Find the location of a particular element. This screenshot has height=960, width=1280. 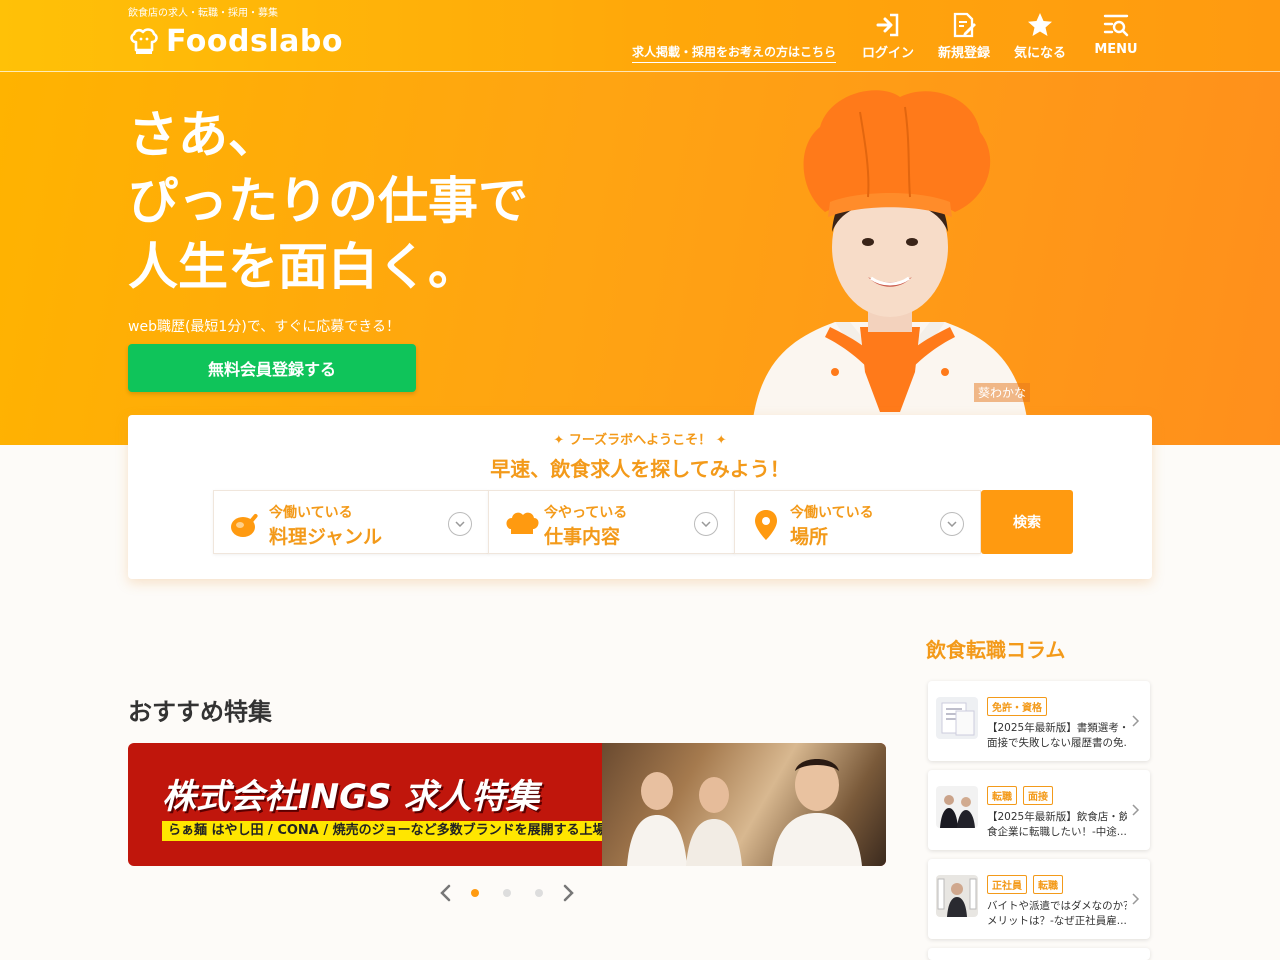

job-type-select: 今やっている 仕事内容 is located at coordinates (611, 522).